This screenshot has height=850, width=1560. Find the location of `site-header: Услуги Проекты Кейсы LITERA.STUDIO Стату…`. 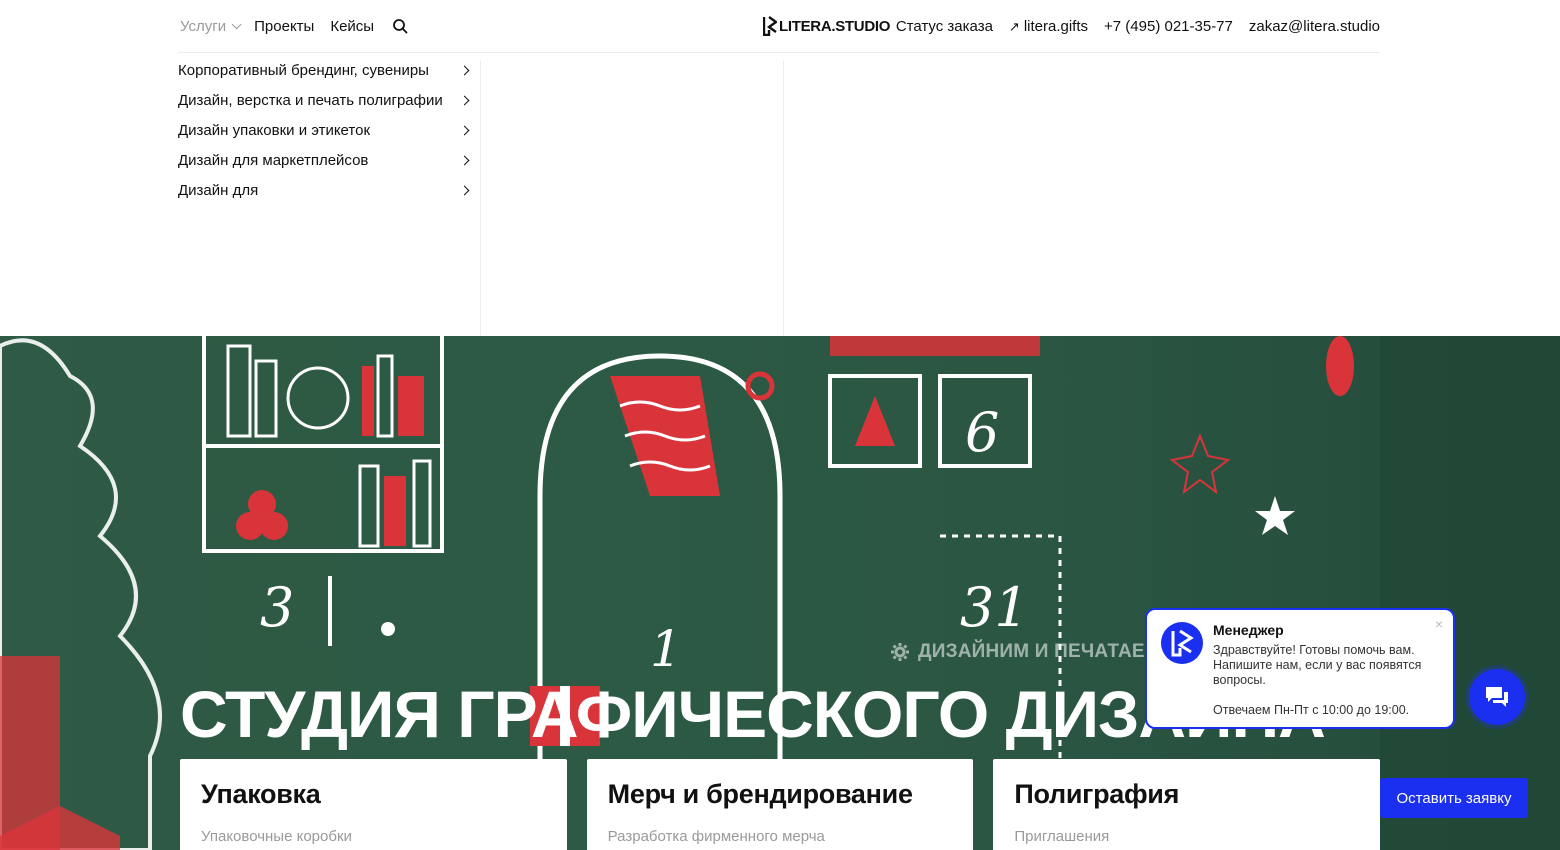

site-header: Услуги Проекты Кейсы LITERA.STUDIO Стату… is located at coordinates (780, 26).